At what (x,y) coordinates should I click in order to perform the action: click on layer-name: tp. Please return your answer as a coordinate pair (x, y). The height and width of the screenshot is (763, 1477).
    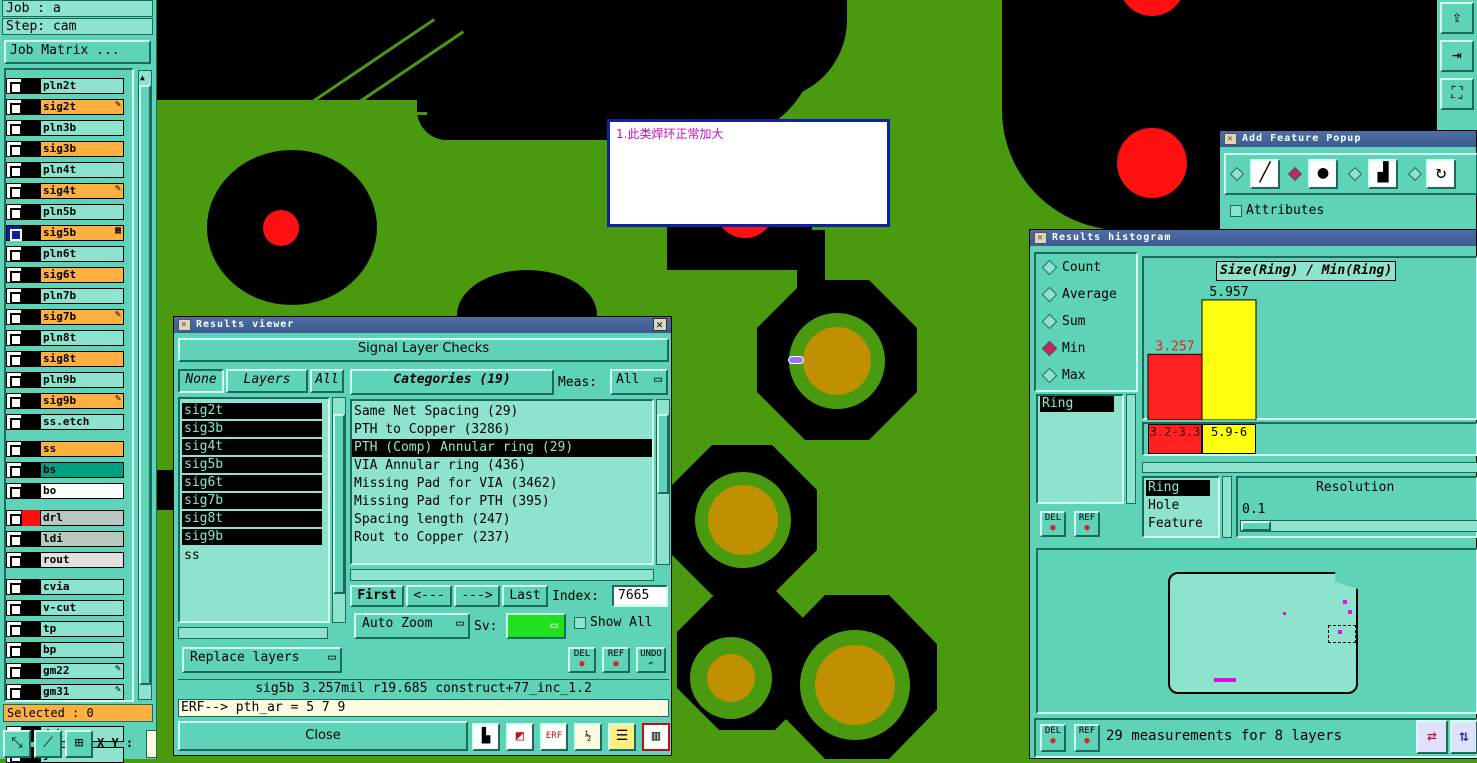
    Looking at the image, I should click on (82, 629).